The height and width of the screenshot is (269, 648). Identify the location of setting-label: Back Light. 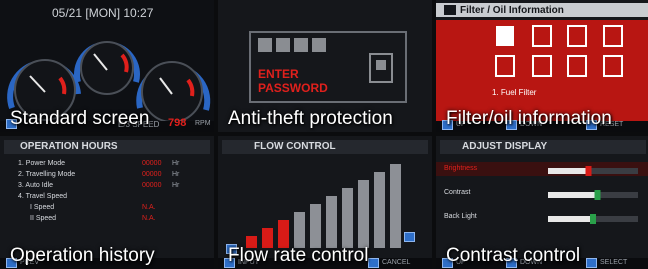
(460, 216).